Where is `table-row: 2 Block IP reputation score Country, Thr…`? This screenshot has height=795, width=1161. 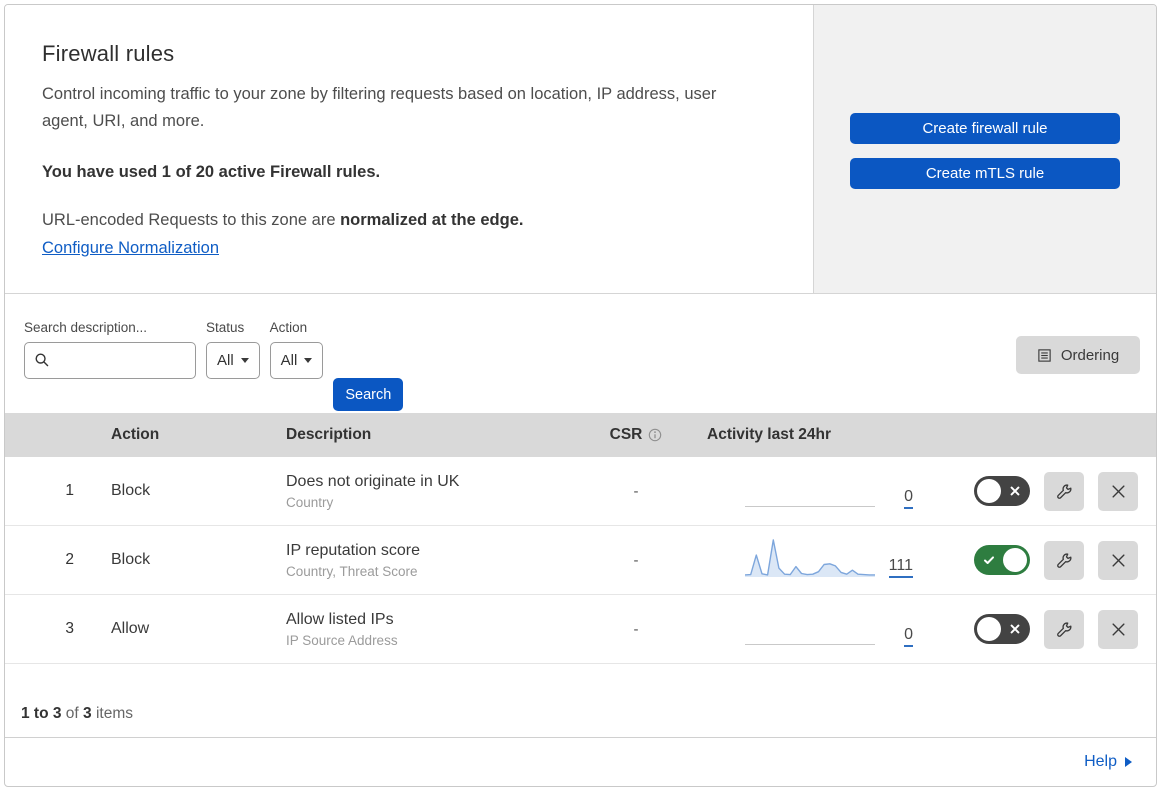
table-row: 2 Block IP reputation score Country, Thr… is located at coordinates (580, 560).